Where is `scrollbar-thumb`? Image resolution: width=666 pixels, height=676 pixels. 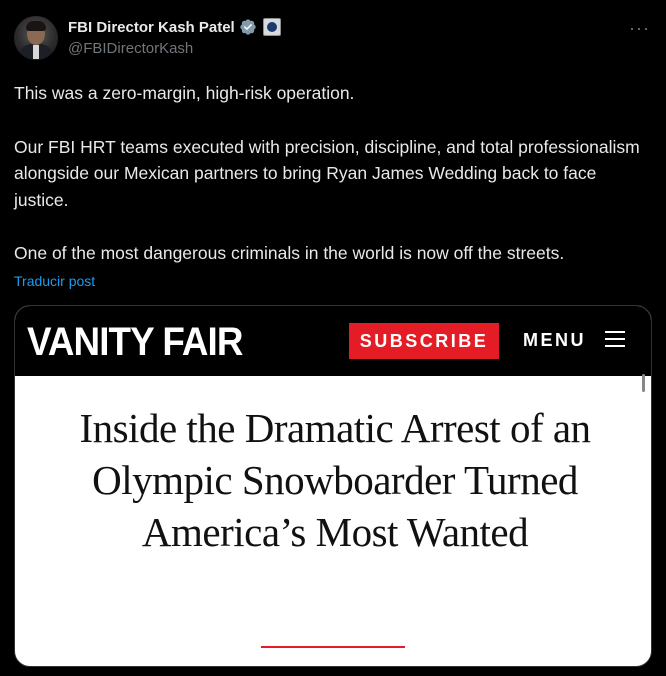
scrollbar-thumb is located at coordinates (643, 383).